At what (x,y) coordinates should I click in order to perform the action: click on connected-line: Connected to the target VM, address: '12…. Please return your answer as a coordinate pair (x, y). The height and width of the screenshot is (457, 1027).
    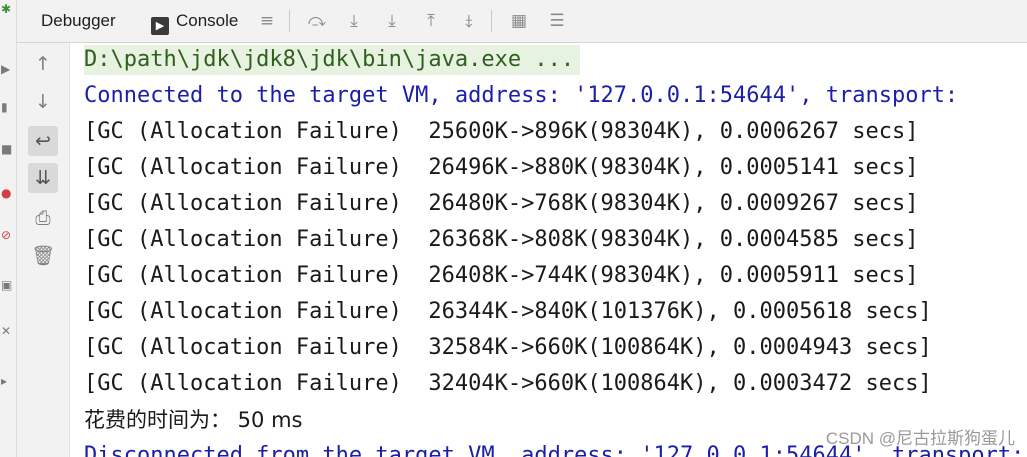
    Looking at the image, I should click on (521, 95).